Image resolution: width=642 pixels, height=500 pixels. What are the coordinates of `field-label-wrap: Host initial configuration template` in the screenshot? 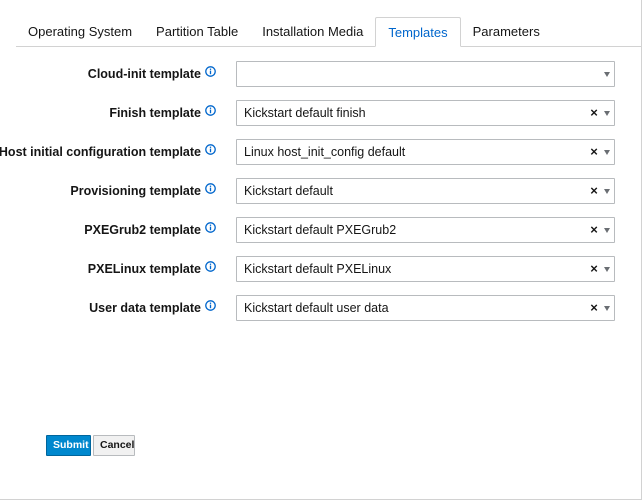 It's located at (108, 152).